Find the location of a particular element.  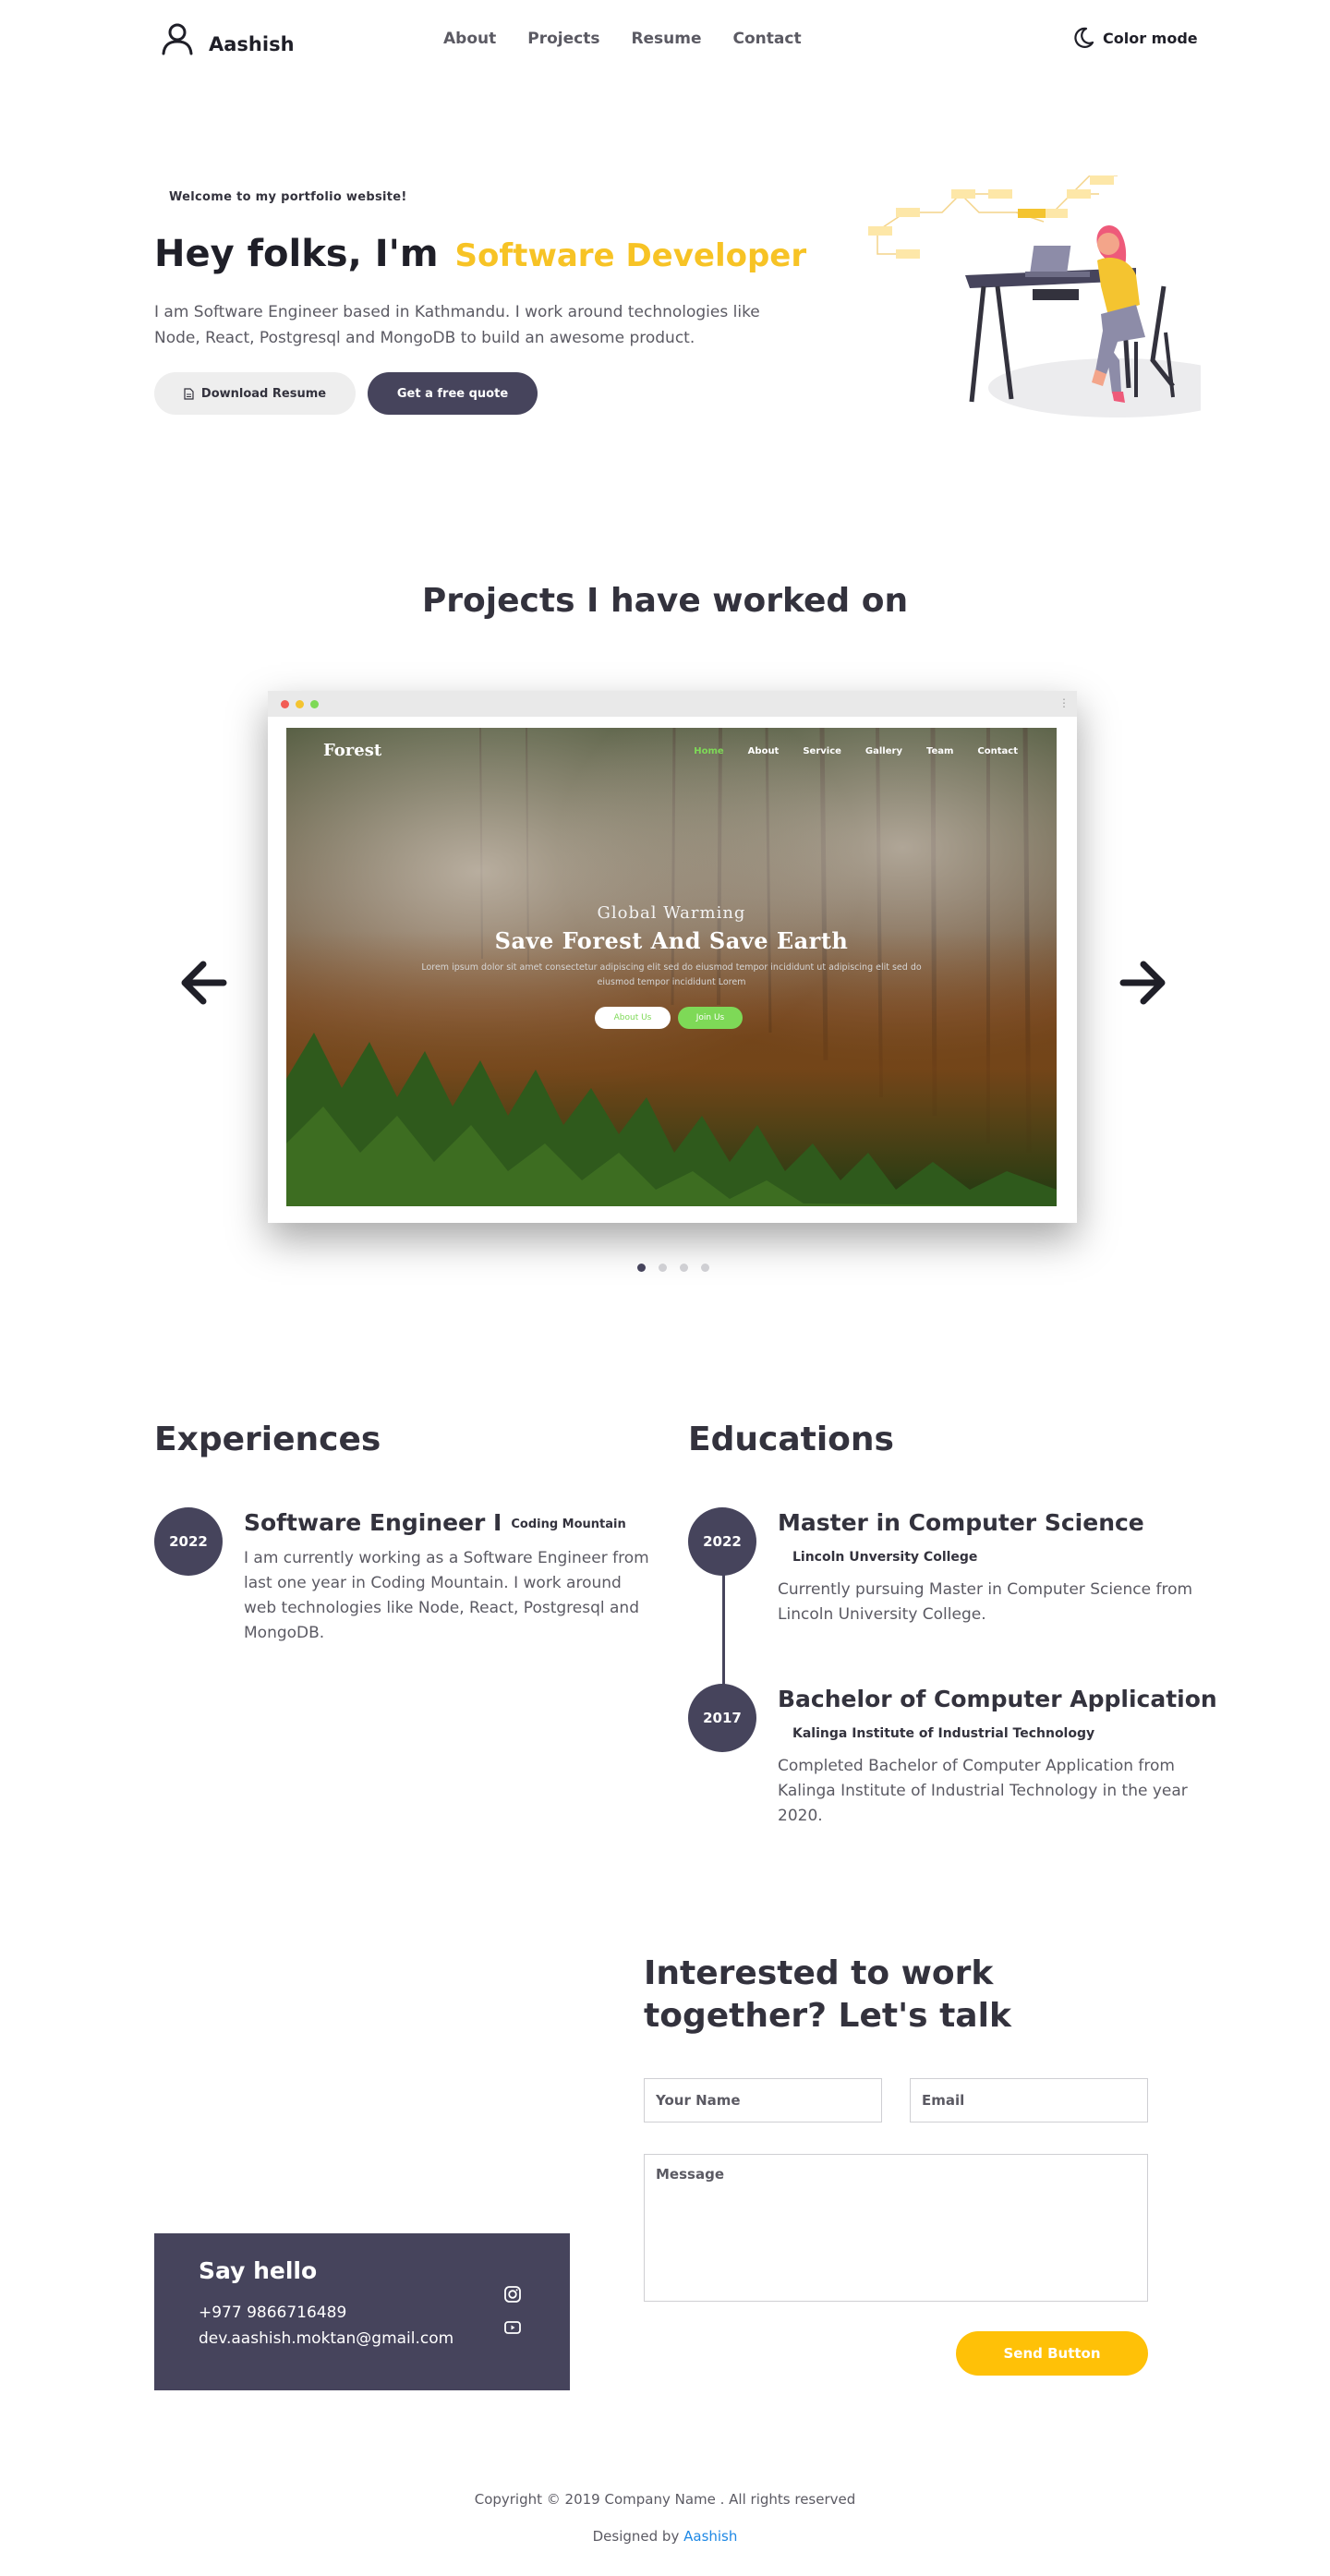

browser-maximize-dot is located at coordinates (314, 704).